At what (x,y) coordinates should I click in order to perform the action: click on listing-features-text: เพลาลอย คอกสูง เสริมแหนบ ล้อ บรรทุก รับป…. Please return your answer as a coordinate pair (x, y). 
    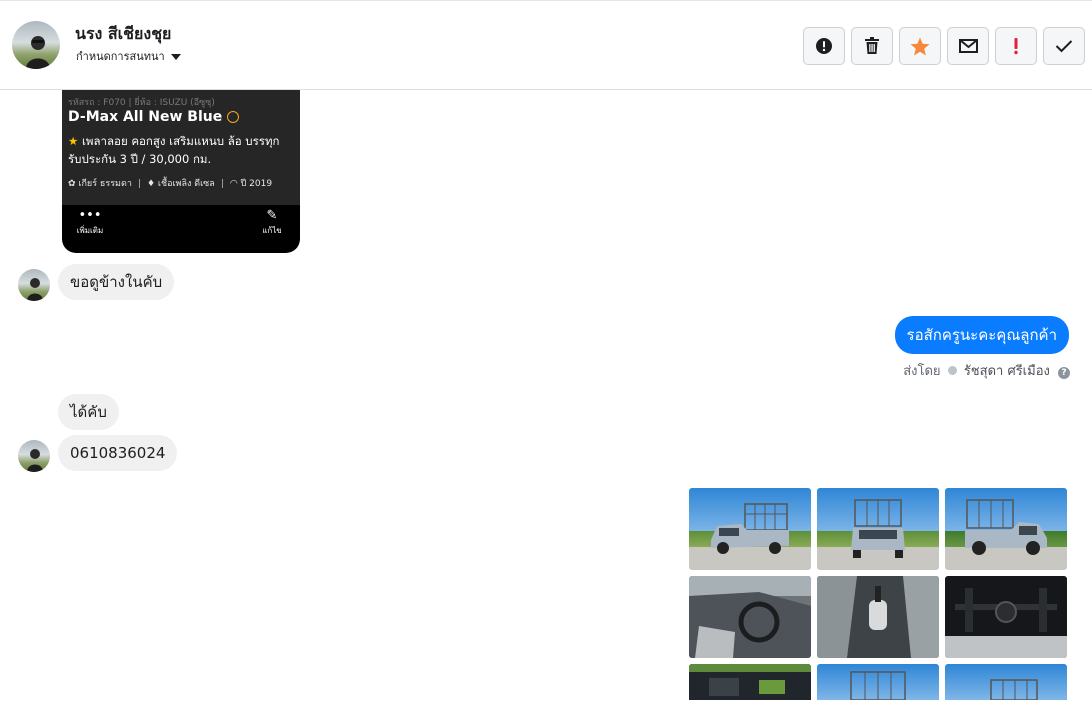
    Looking at the image, I should click on (174, 150).